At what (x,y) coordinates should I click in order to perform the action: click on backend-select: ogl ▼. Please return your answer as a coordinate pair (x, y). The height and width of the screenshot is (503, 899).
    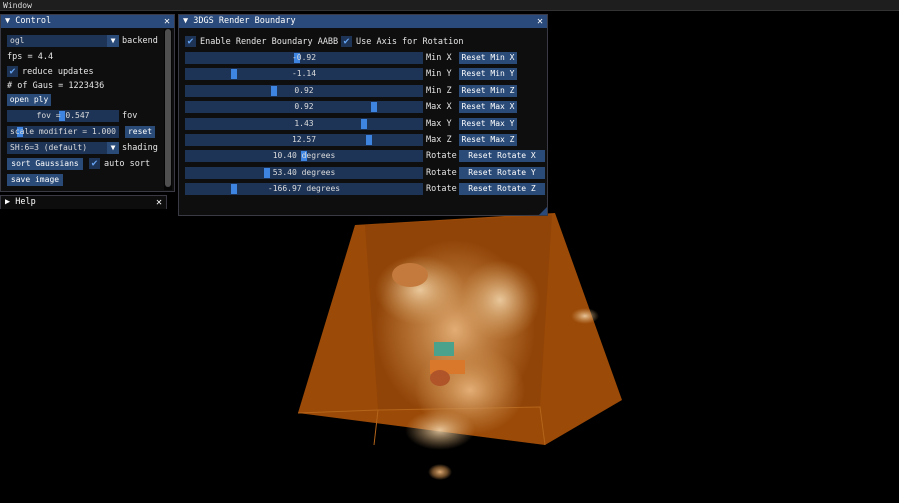
    Looking at the image, I should click on (63, 41).